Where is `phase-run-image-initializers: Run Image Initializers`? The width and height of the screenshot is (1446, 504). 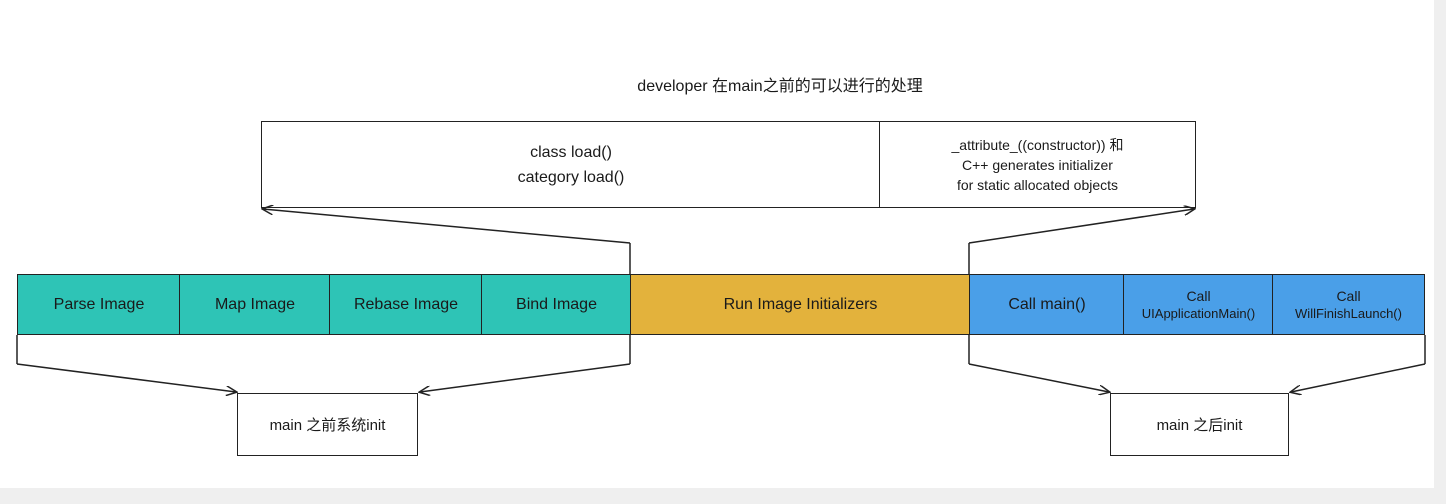 phase-run-image-initializers: Run Image Initializers is located at coordinates (800, 304).